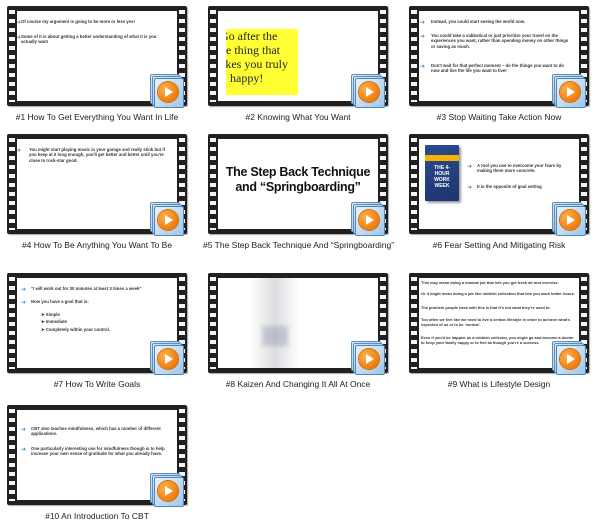  What do you see at coordinates (97, 384) in the screenshot?
I see `video-caption: #7 How To Write Goals` at bounding box center [97, 384].